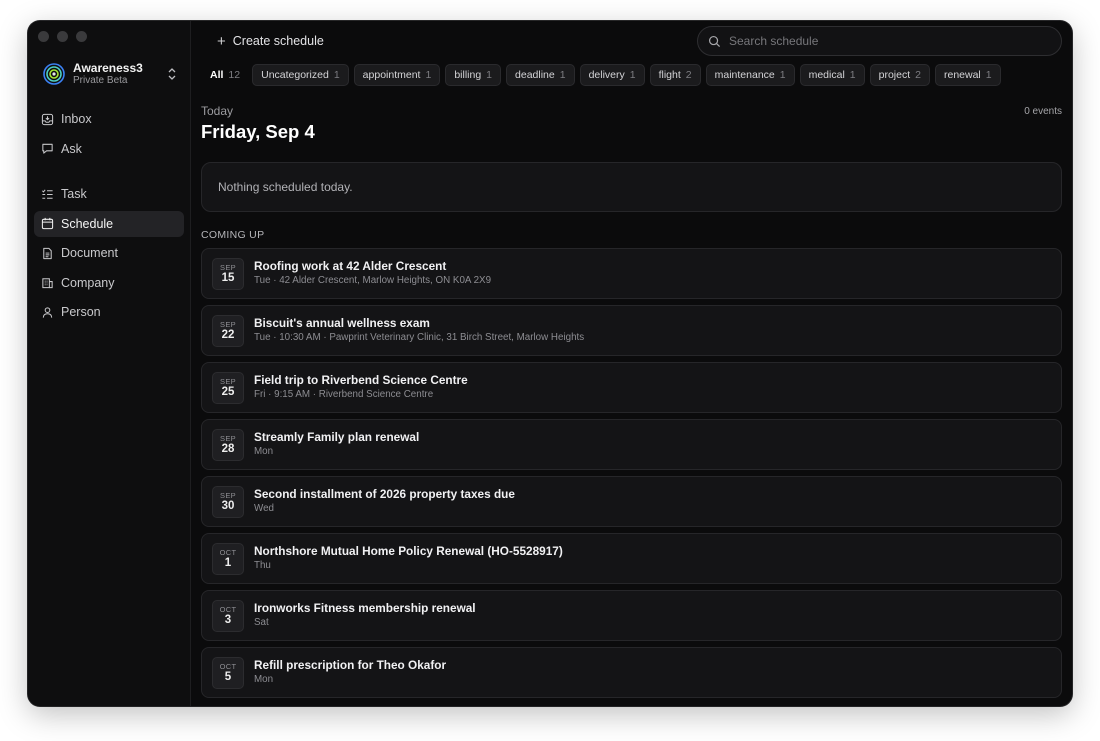 The width and height of the screenshot is (1100, 741). What do you see at coordinates (826, 75) in the screenshot?
I see `filter-label: medical` at bounding box center [826, 75].